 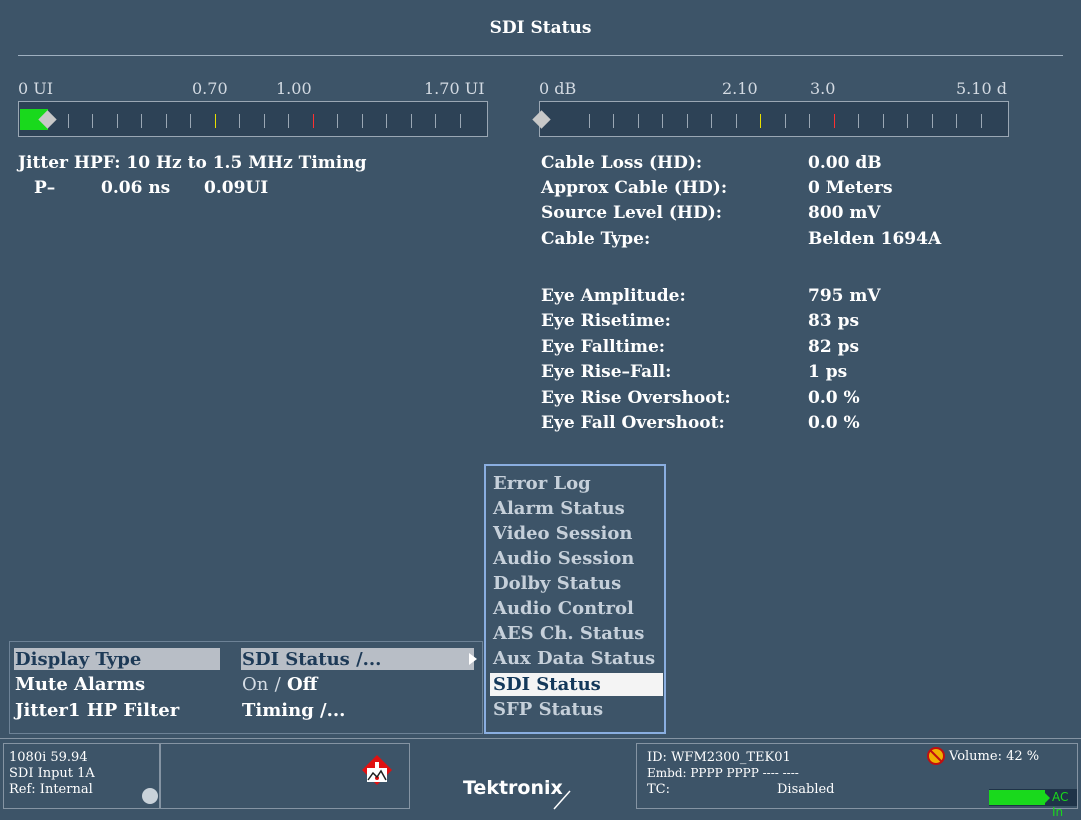 What do you see at coordinates (473, 659) in the screenshot?
I see `submenu-arrow-icon` at bounding box center [473, 659].